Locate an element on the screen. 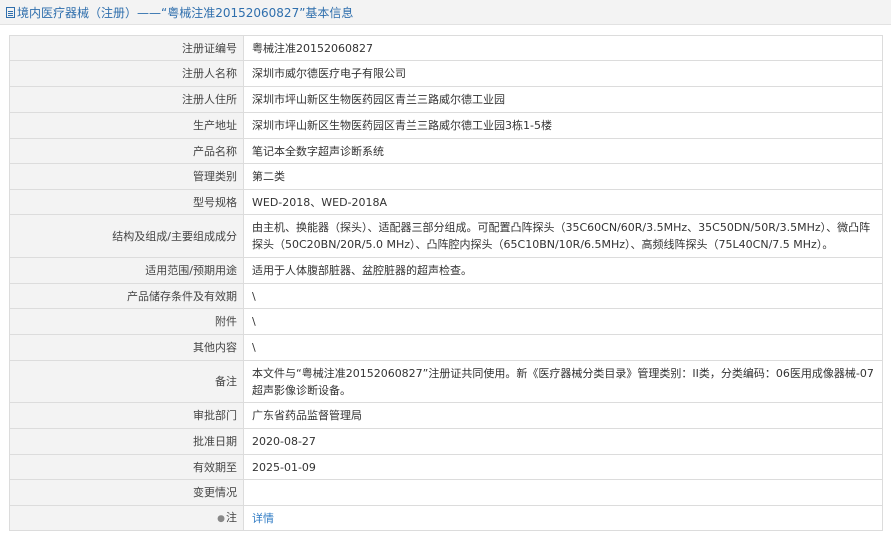  row-label: 注册人住所 is located at coordinates (126, 99).